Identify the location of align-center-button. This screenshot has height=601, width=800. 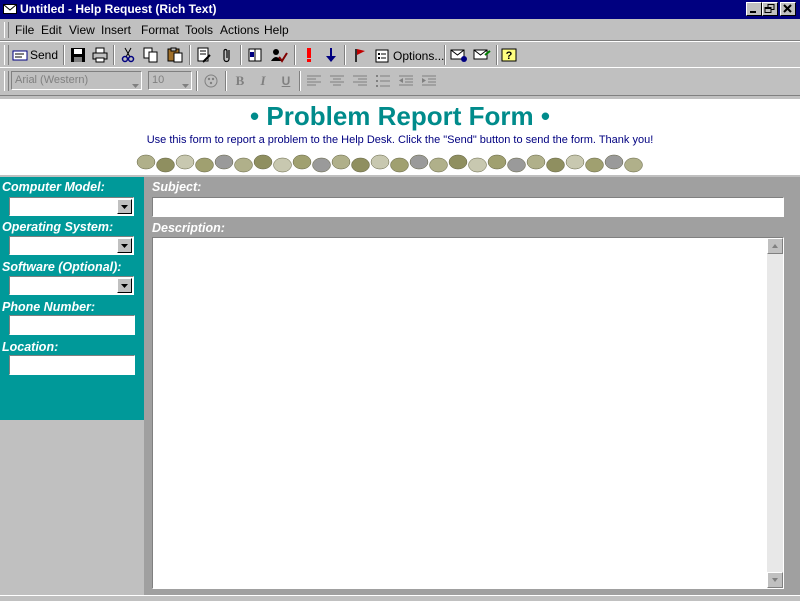
(337, 81).